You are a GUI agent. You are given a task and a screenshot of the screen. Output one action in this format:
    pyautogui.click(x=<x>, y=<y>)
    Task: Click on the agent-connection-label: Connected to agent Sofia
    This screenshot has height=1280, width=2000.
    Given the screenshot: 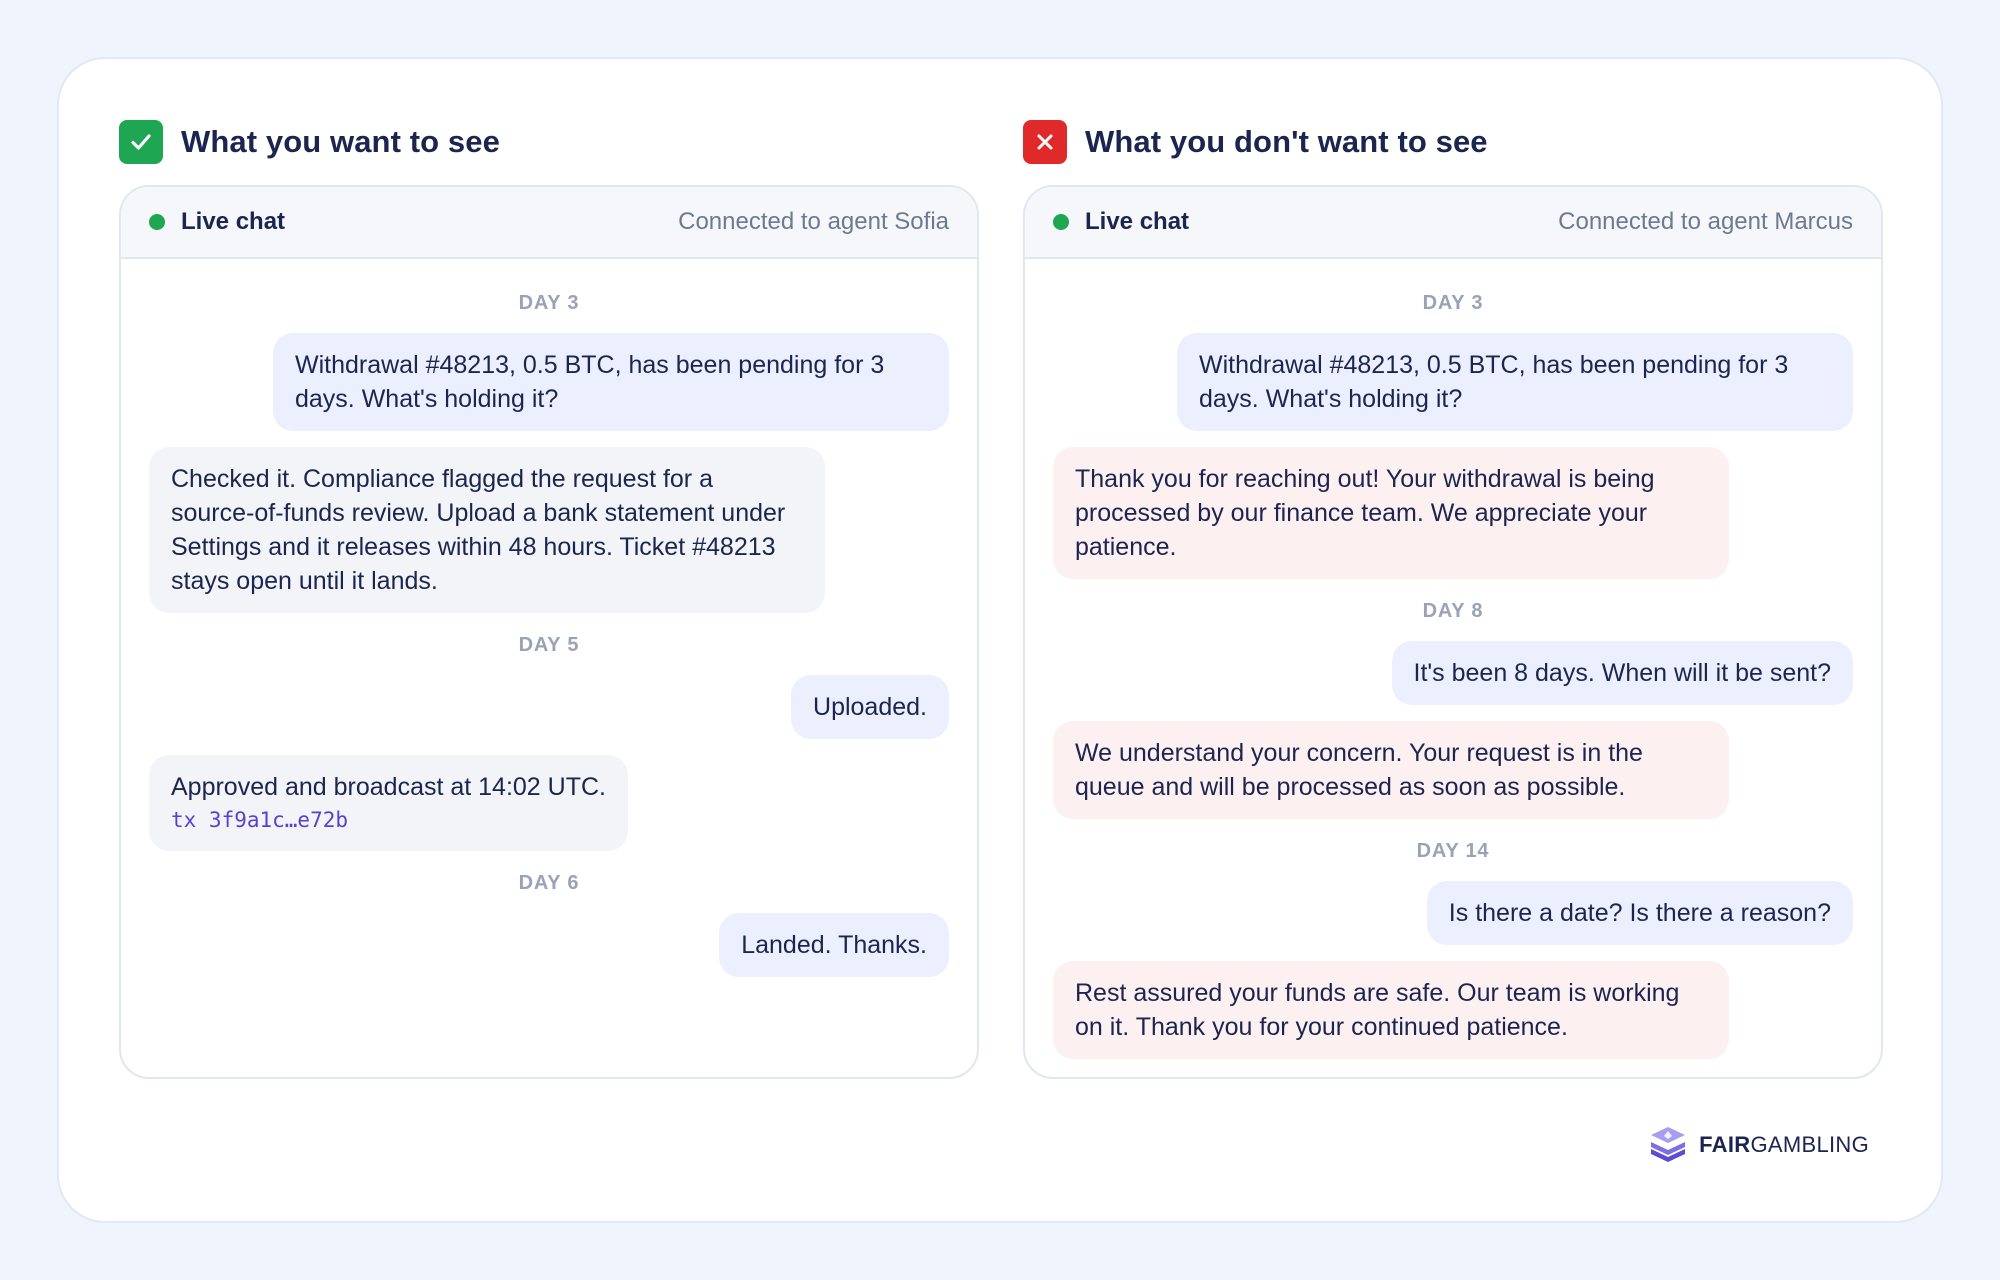 What is the action you would take?
    pyautogui.click(x=813, y=221)
    